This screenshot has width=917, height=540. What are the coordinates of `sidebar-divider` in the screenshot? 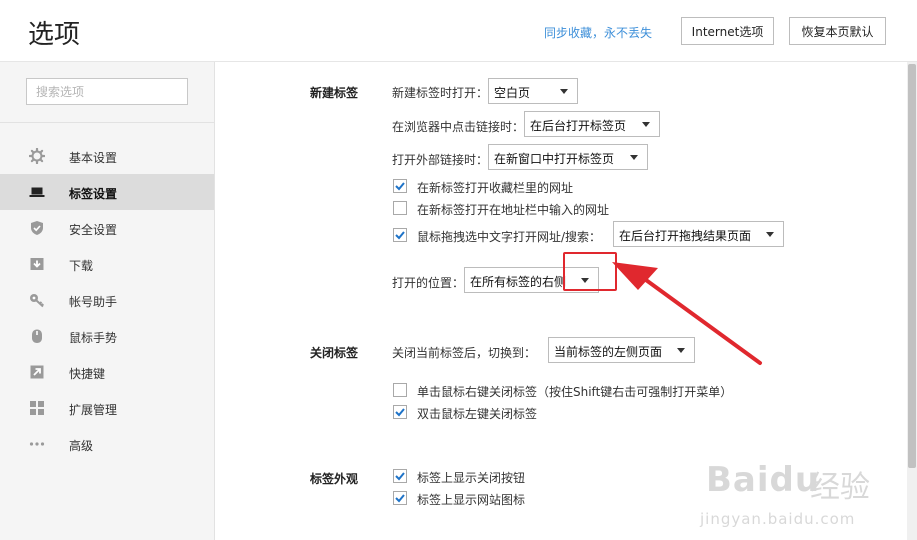 It's located at (107, 122).